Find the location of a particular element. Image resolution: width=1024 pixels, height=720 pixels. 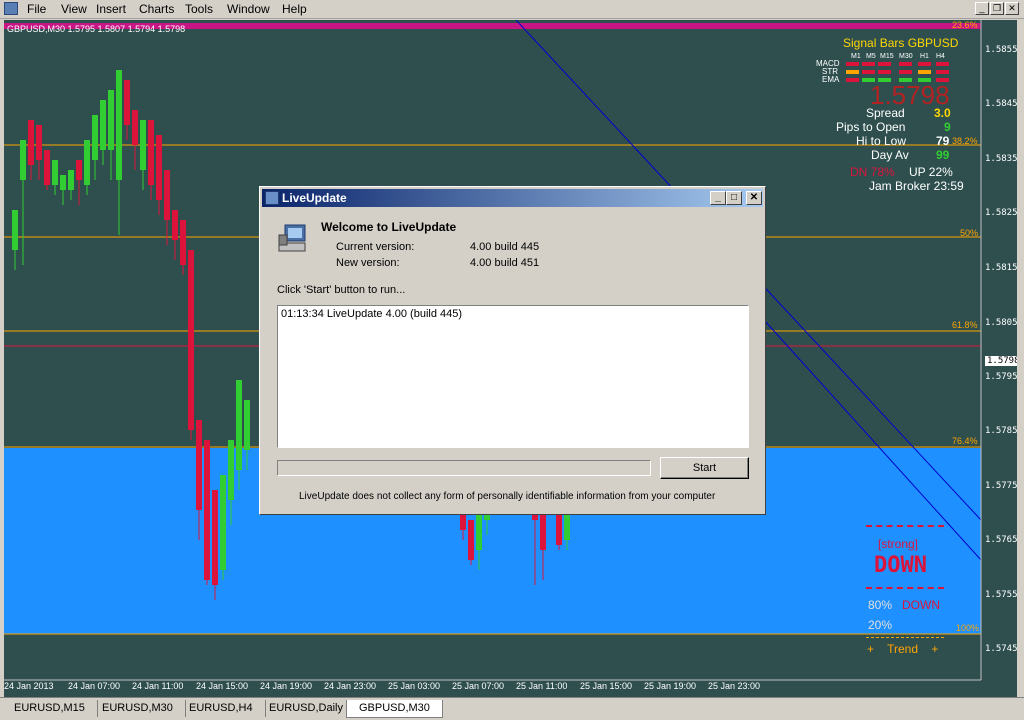

maximize-icon: □ is located at coordinates (734, 198).